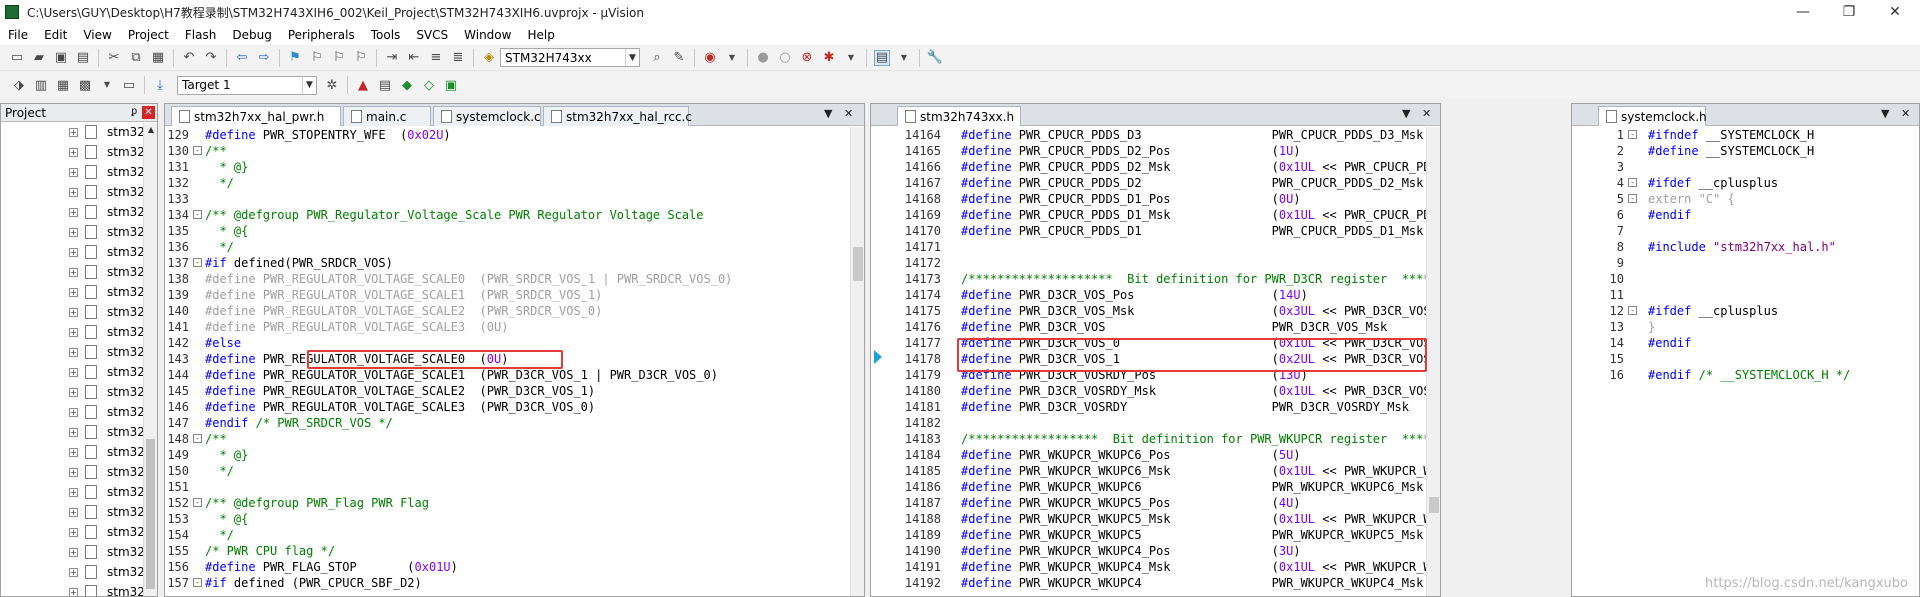  Describe the element at coordinates (387, 116) in the screenshot. I see `tab-main-c: main.c` at that location.